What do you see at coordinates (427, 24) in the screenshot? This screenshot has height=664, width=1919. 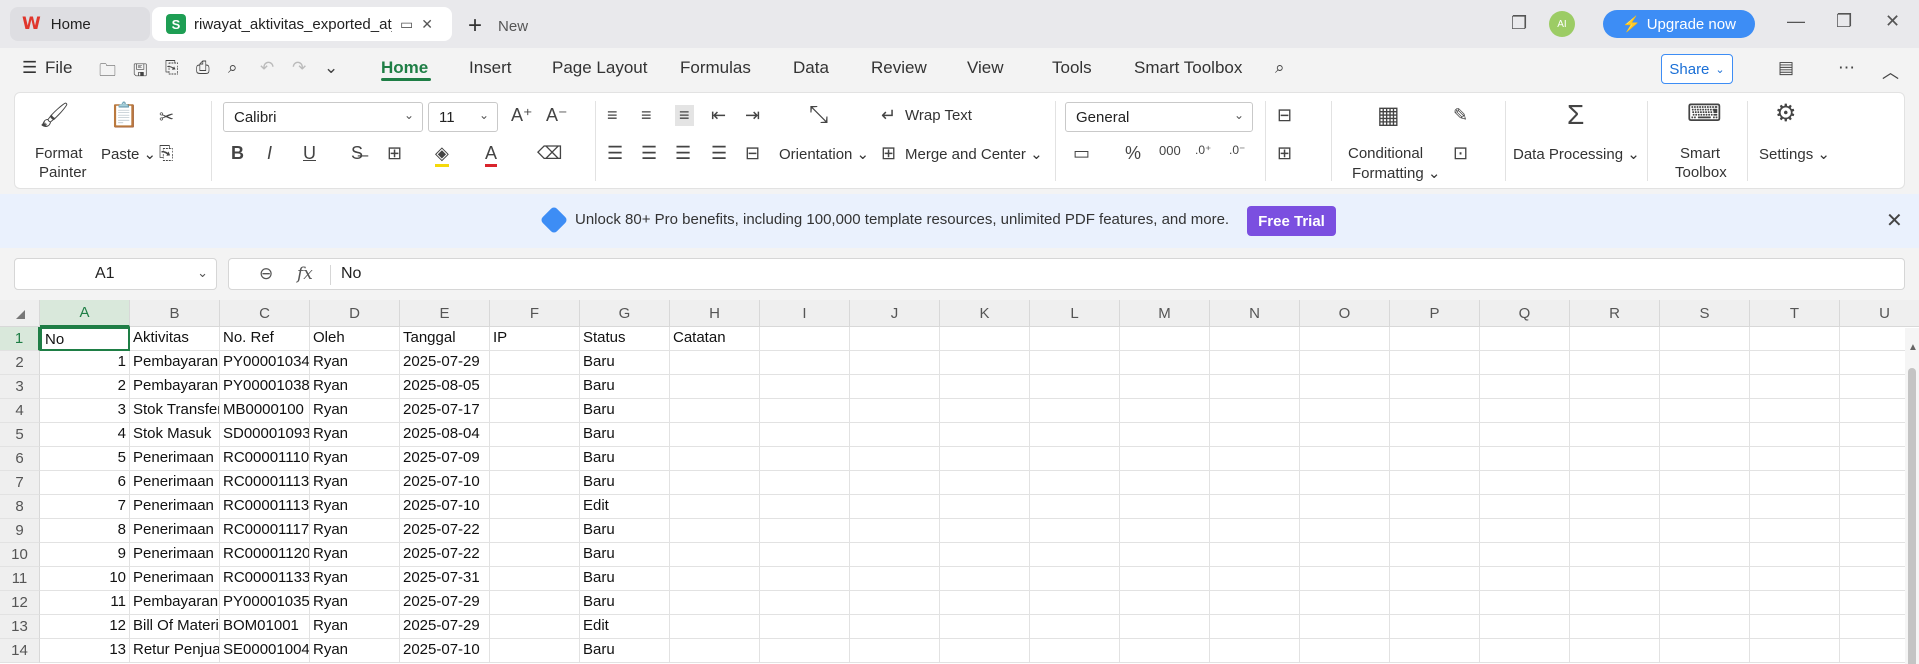 I see `close-tab-icon: ✕` at bounding box center [427, 24].